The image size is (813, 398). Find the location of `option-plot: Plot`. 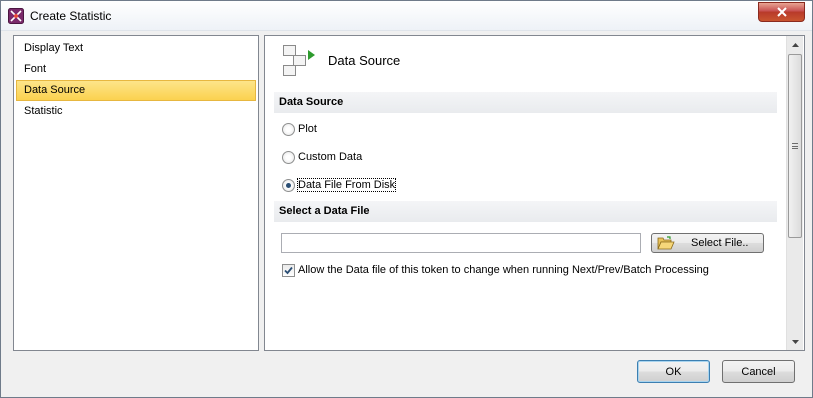

option-plot: Plot is located at coordinates (299, 129).